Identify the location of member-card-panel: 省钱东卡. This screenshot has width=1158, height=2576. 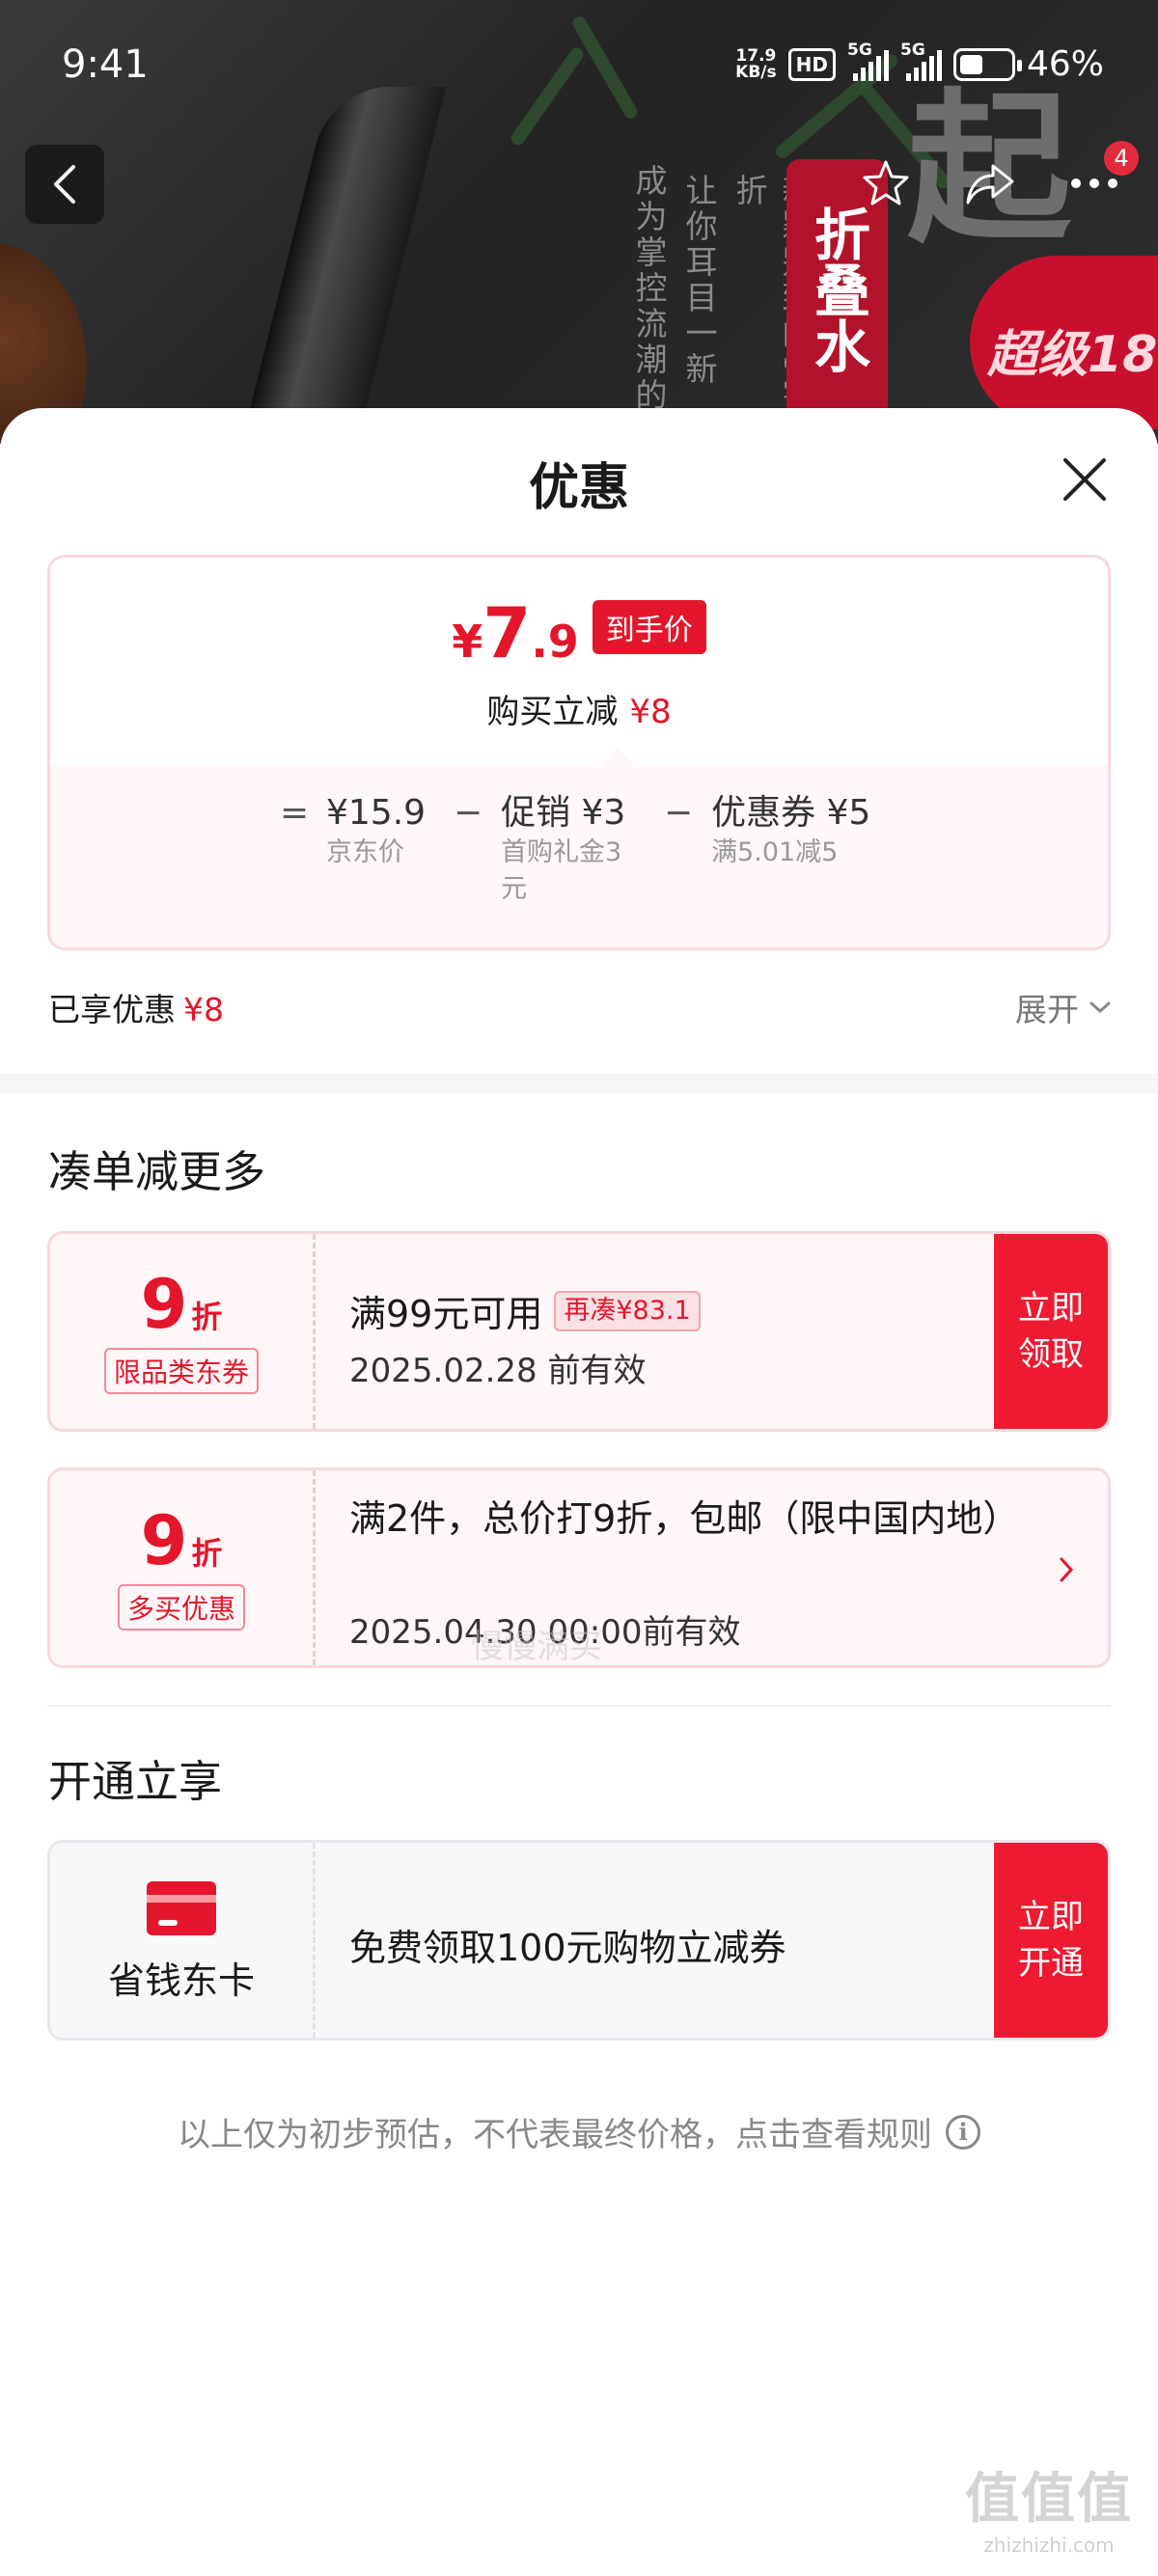
(183, 1941).